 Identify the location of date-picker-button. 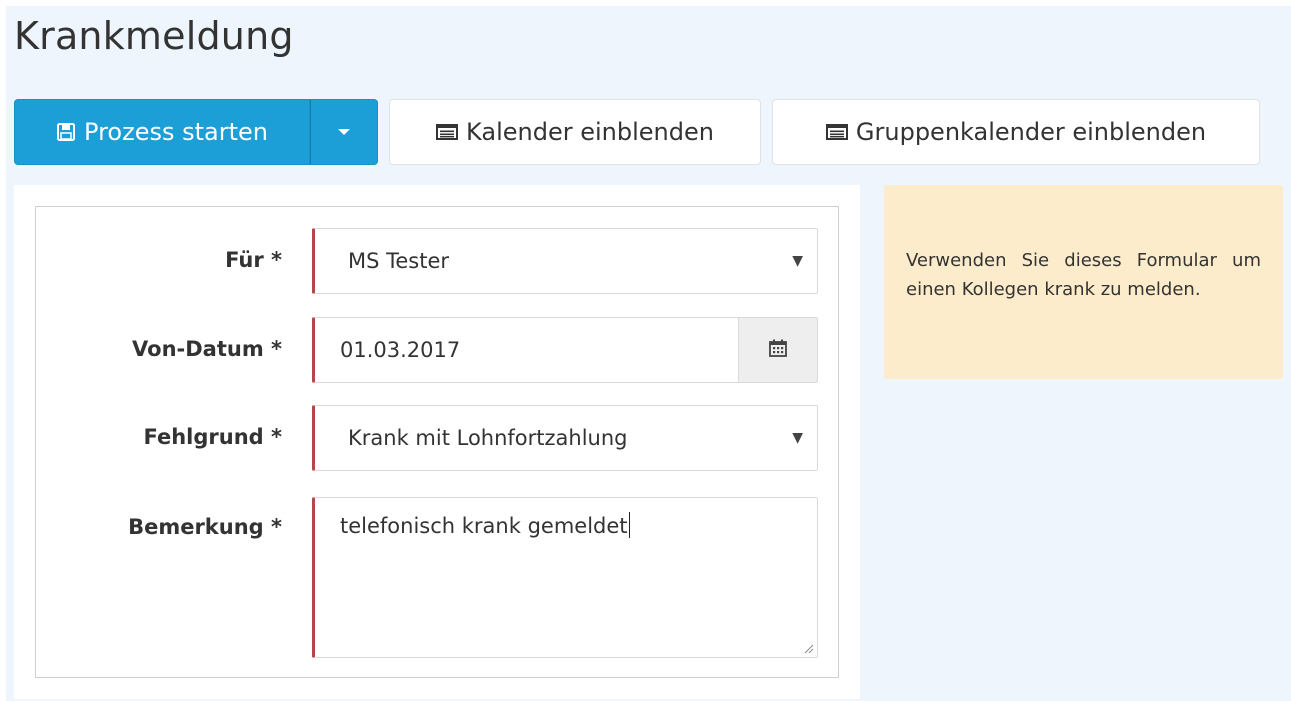
(778, 350).